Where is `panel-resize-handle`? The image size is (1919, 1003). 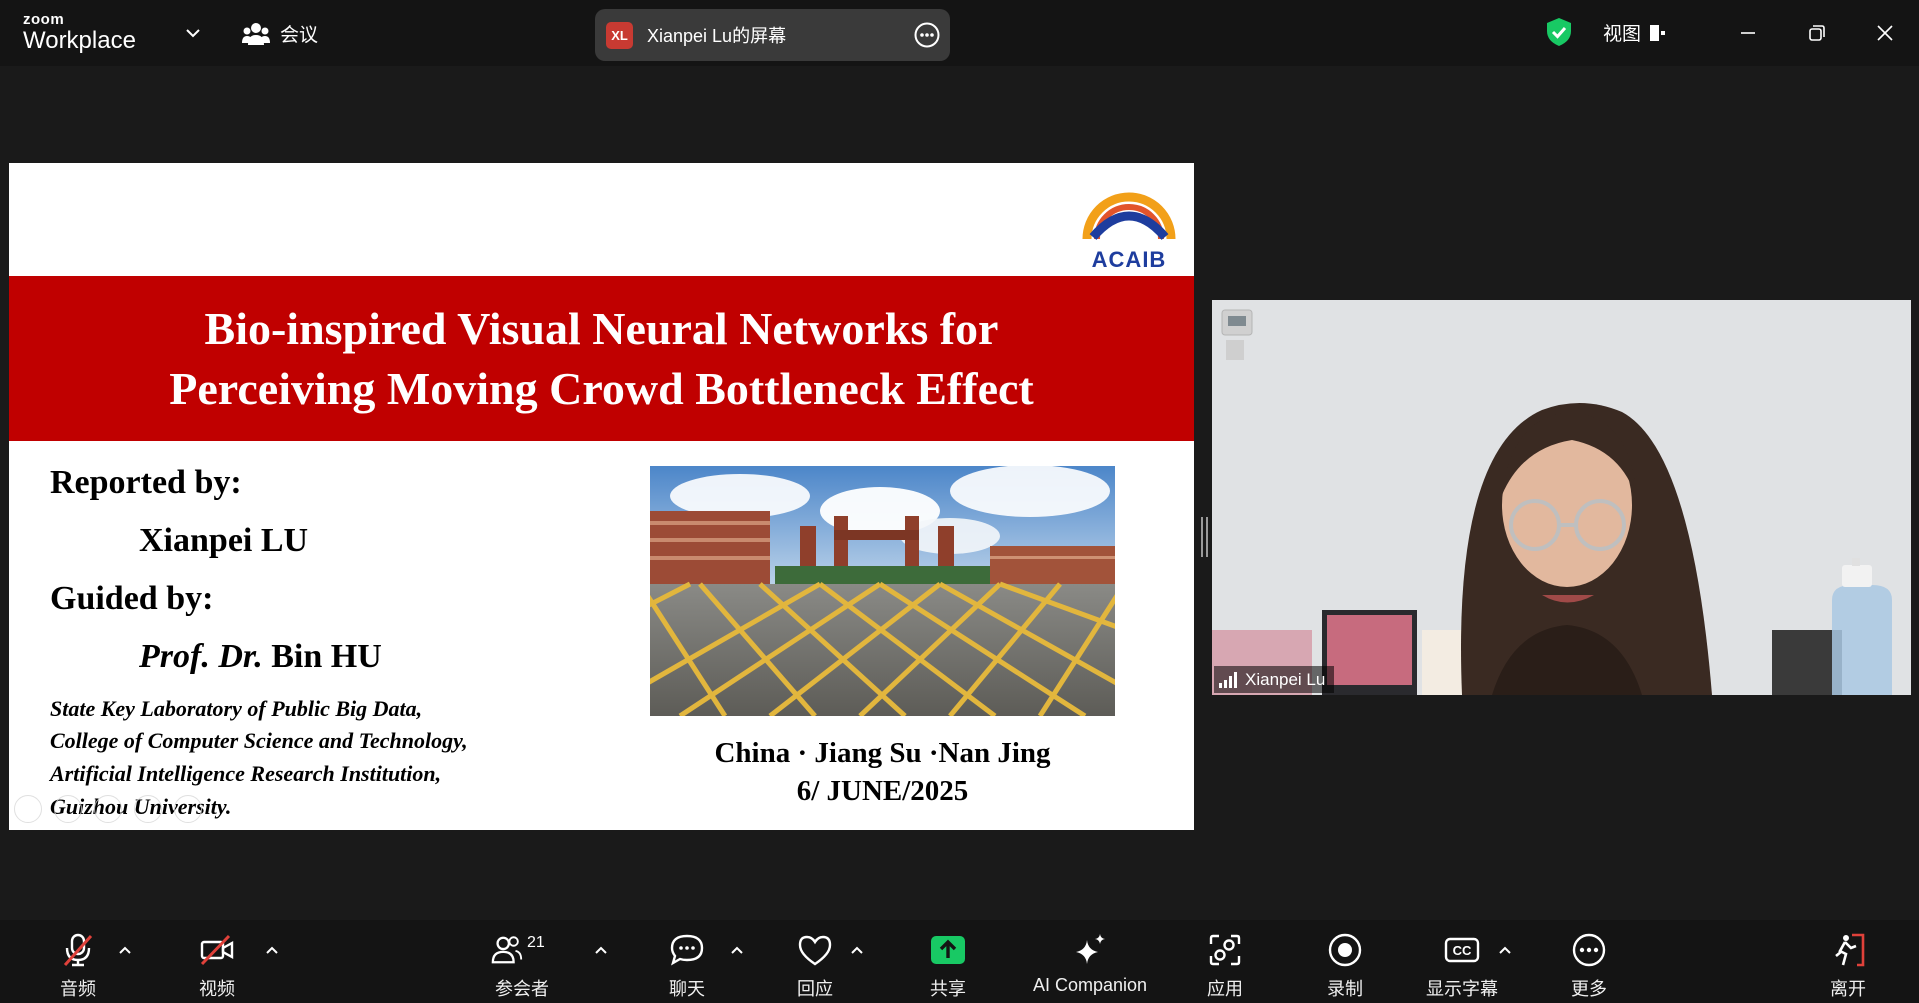 panel-resize-handle is located at coordinates (1204, 537).